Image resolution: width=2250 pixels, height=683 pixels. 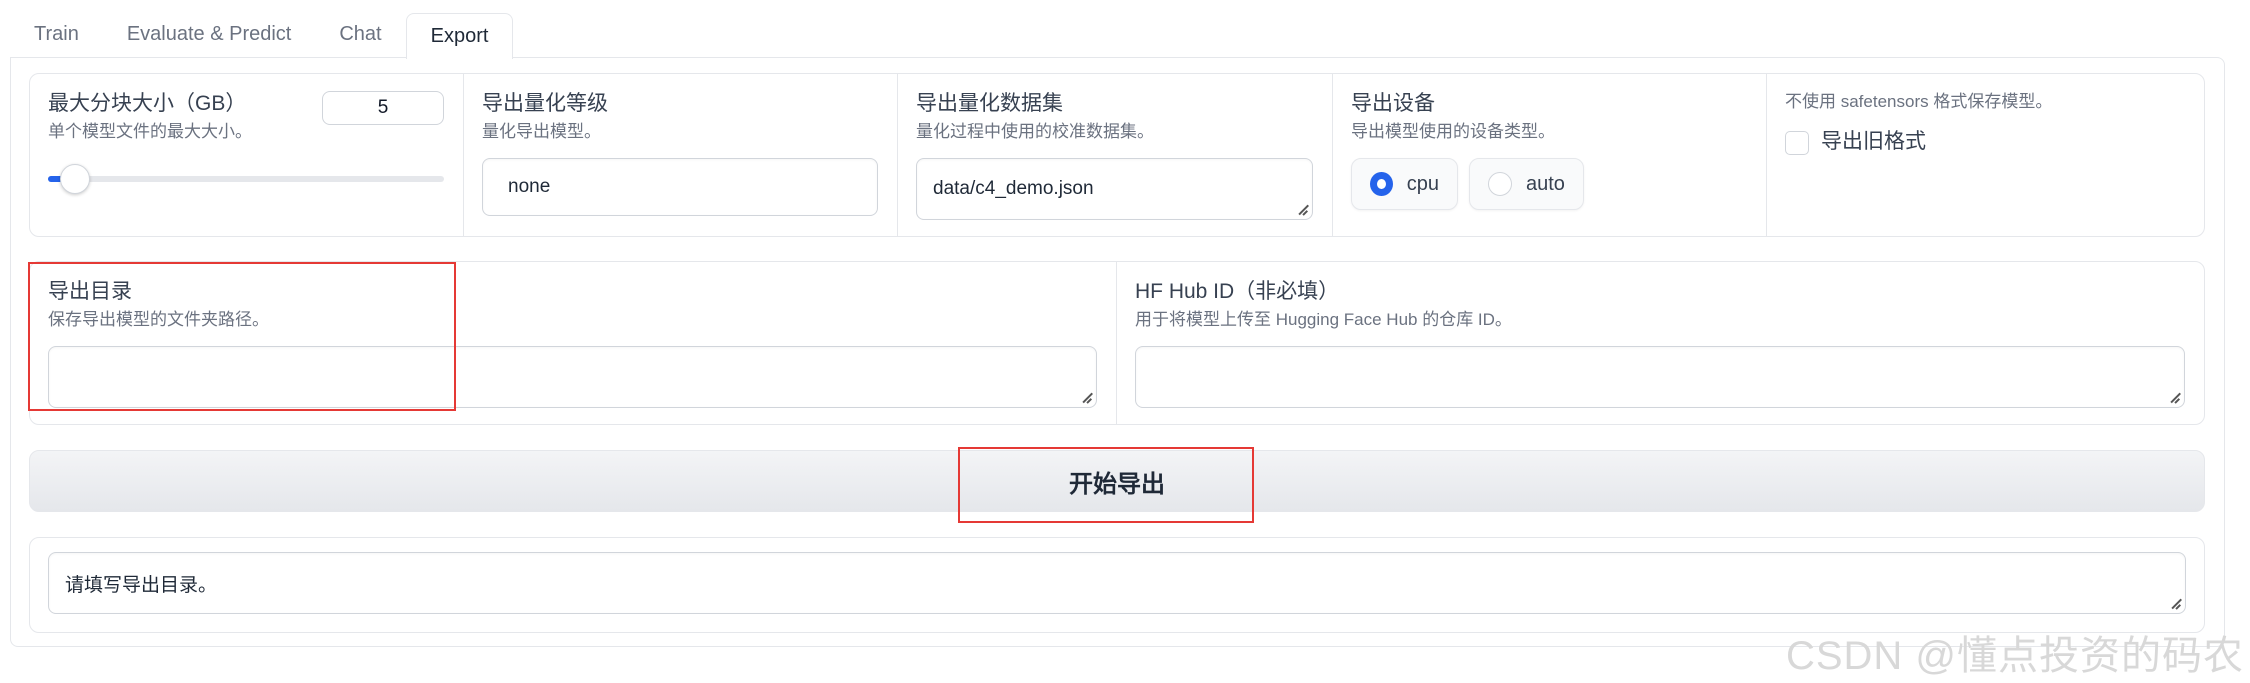 I want to click on export-device-label: 导出设备, so click(x=1393, y=103).